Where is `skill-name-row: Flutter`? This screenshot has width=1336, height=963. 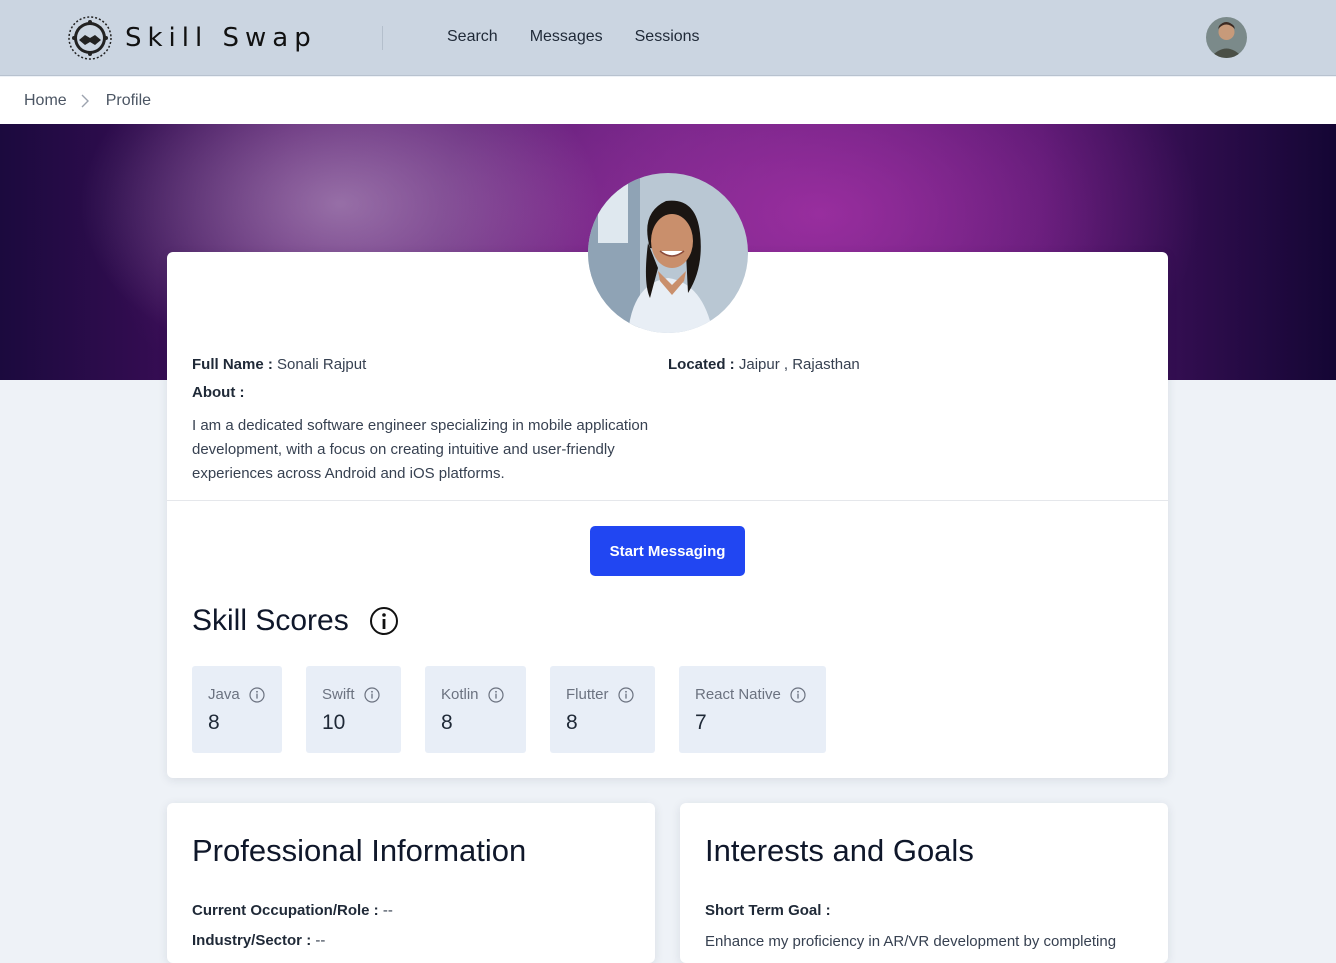
skill-name-row: Flutter is located at coordinates (610, 694).